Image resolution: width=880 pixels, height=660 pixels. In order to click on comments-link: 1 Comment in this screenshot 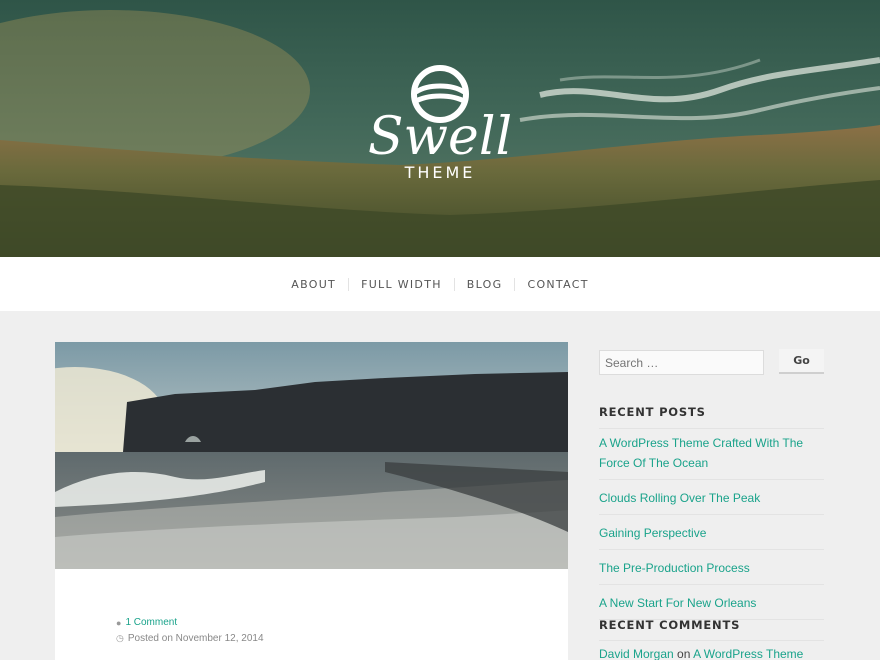, I will do `click(151, 622)`.